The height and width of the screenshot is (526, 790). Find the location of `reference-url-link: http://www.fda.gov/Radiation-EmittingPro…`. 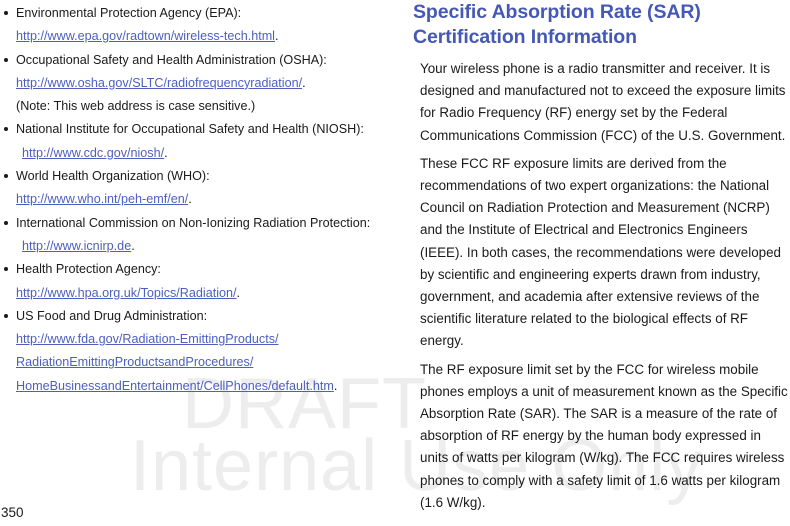

reference-url-link: http://www.fda.gov/Radiation-EmittingPro… is located at coordinates (147, 339).